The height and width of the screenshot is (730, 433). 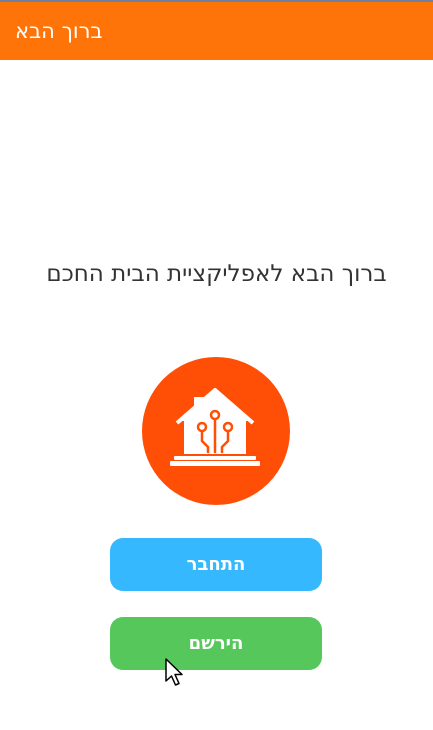 What do you see at coordinates (59, 31) in the screenshot?
I see `app-bar-title: ברוך הבא` at bounding box center [59, 31].